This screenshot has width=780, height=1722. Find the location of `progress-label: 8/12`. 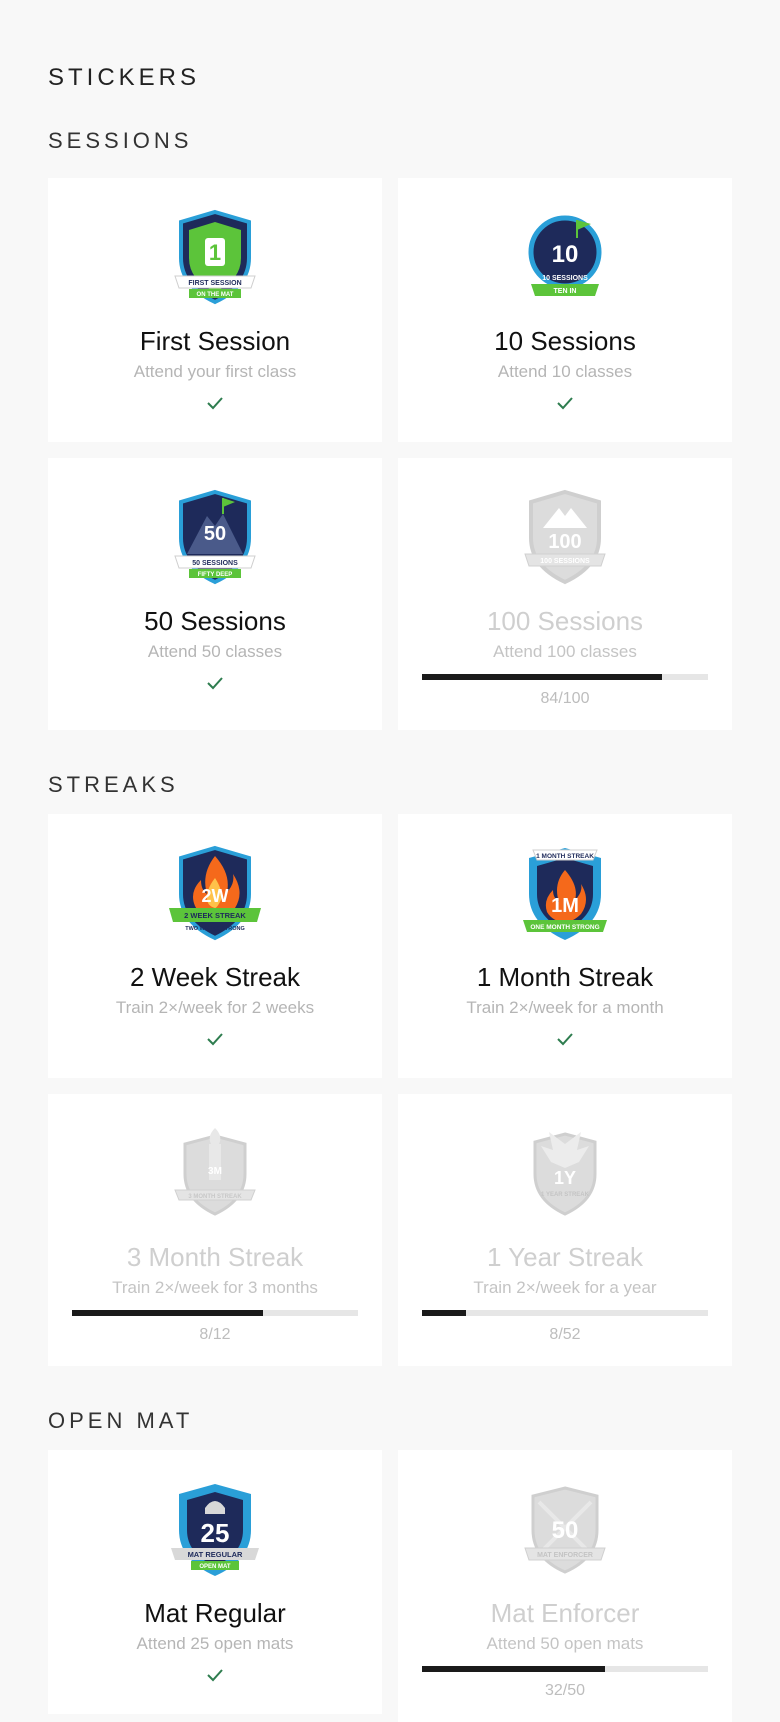

progress-label: 8/12 is located at coordinates (215, 1334).